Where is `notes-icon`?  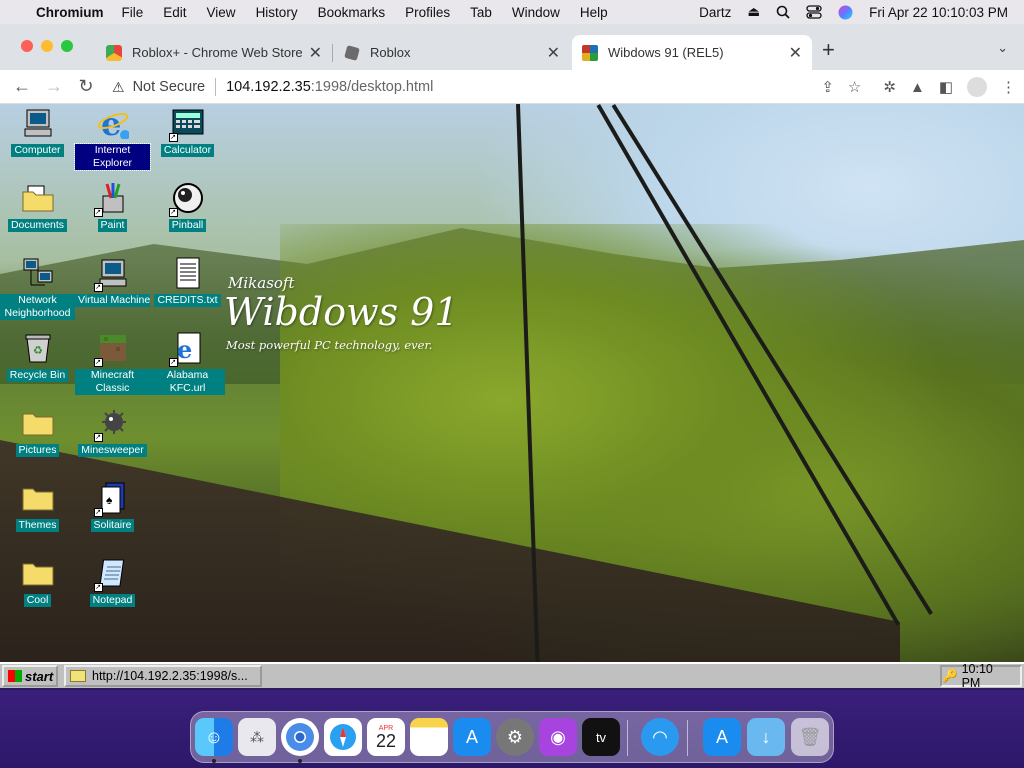
notes-icon is located at coordinates (429, 737).